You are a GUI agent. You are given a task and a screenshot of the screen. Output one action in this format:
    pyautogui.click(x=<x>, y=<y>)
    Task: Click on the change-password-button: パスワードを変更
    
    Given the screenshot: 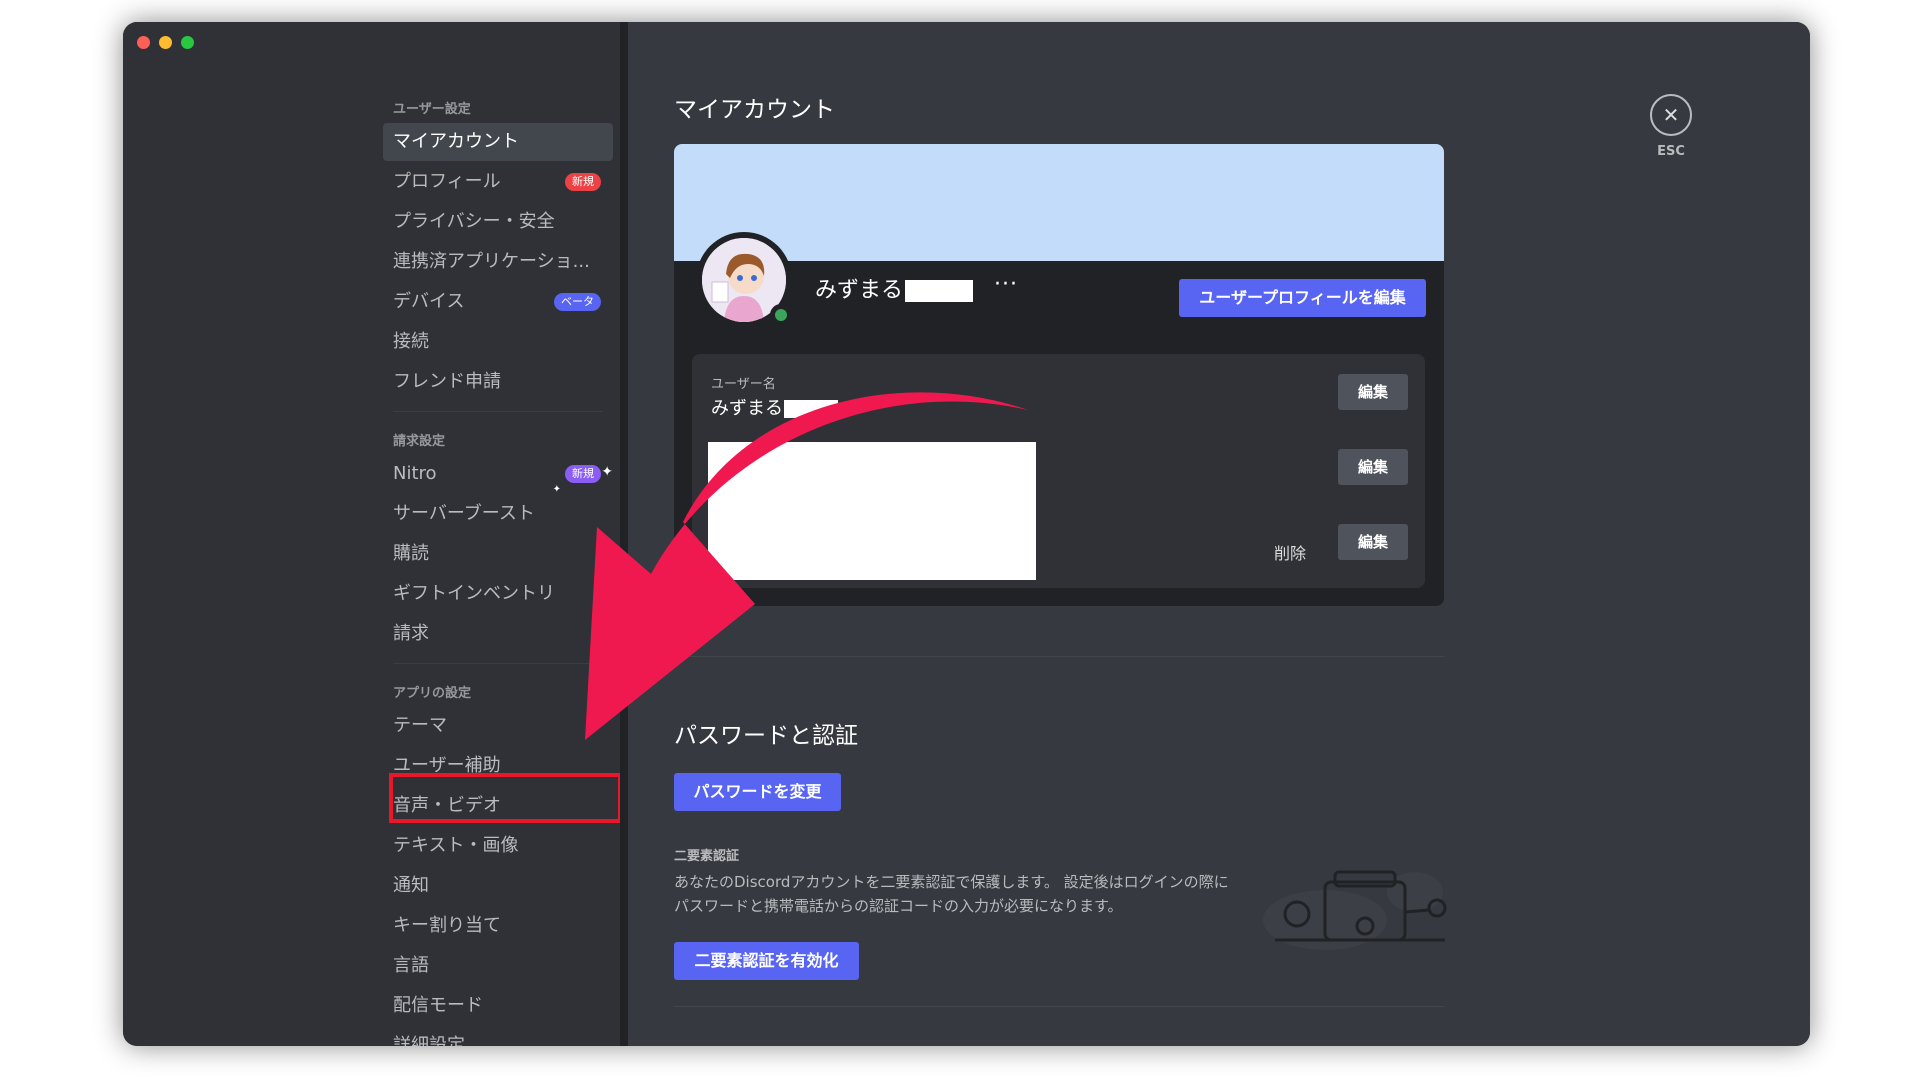 What is the action you would take?
    pyautogui.click(x=757, y=792)
    